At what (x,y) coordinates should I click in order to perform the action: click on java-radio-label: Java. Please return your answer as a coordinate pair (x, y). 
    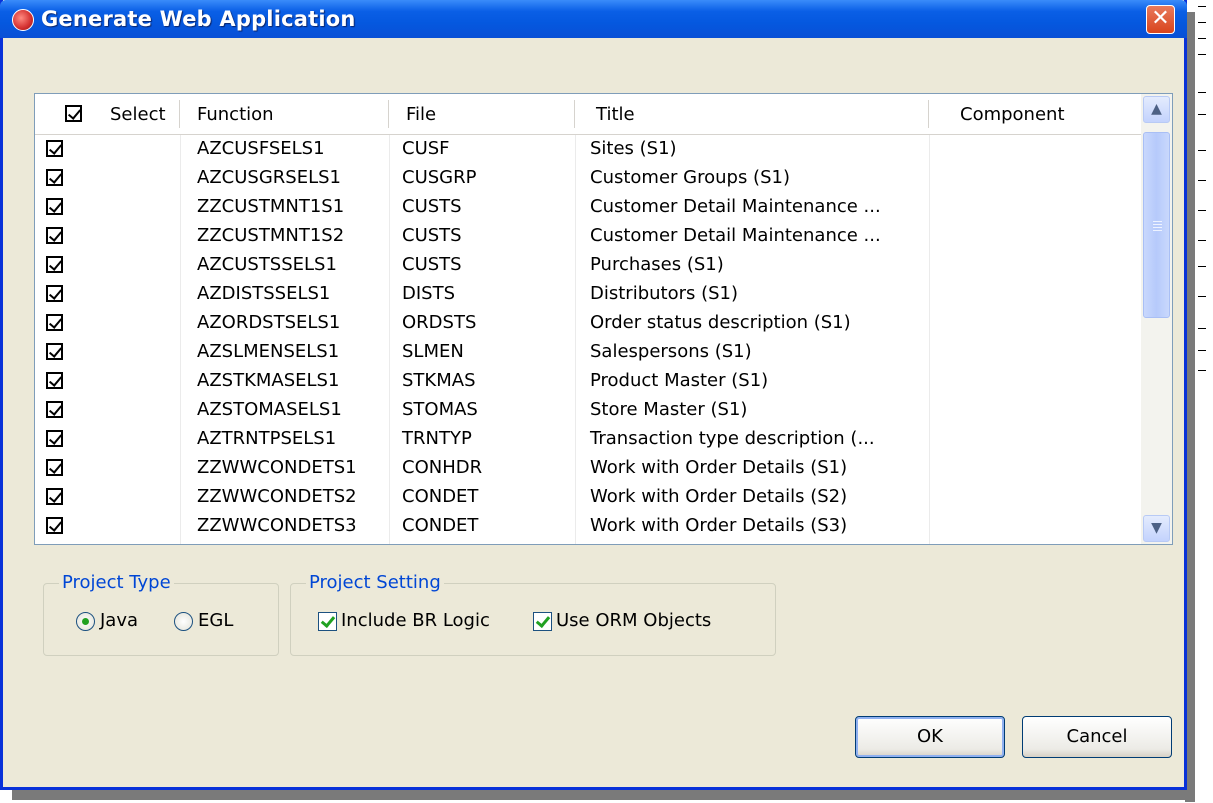
    Looking at the image, I should click on (119, 620).